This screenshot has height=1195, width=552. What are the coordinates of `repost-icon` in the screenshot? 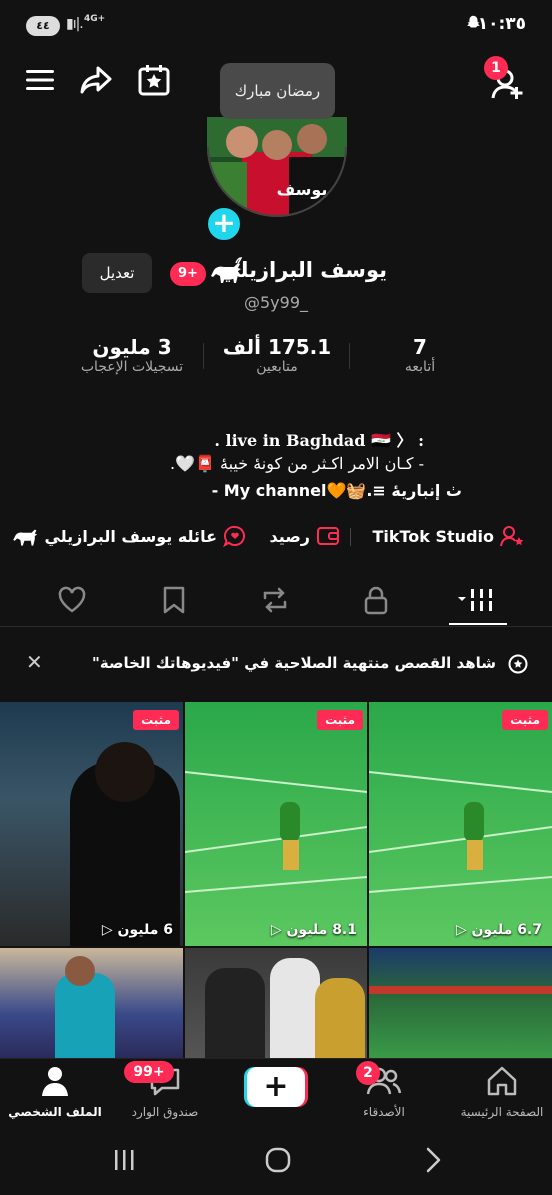 It's located at (275, 600).